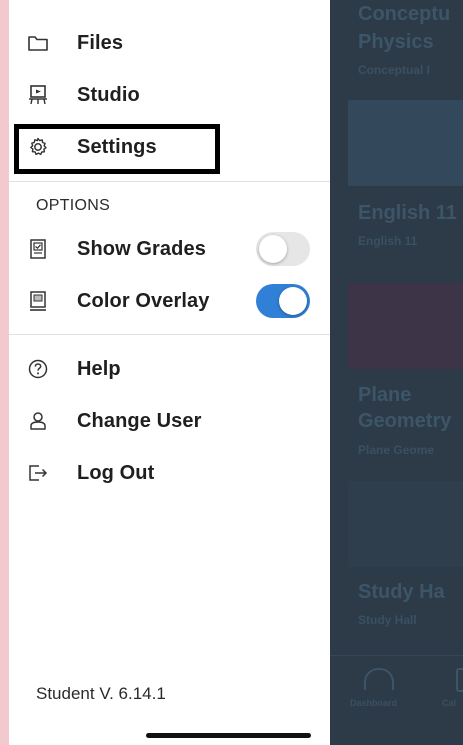 This screenshot has width=463, height=745. What do you see at coordinates (405, 421) in the screenshot?
I see `course-title: Geometry` at bounding box center [405, 421].